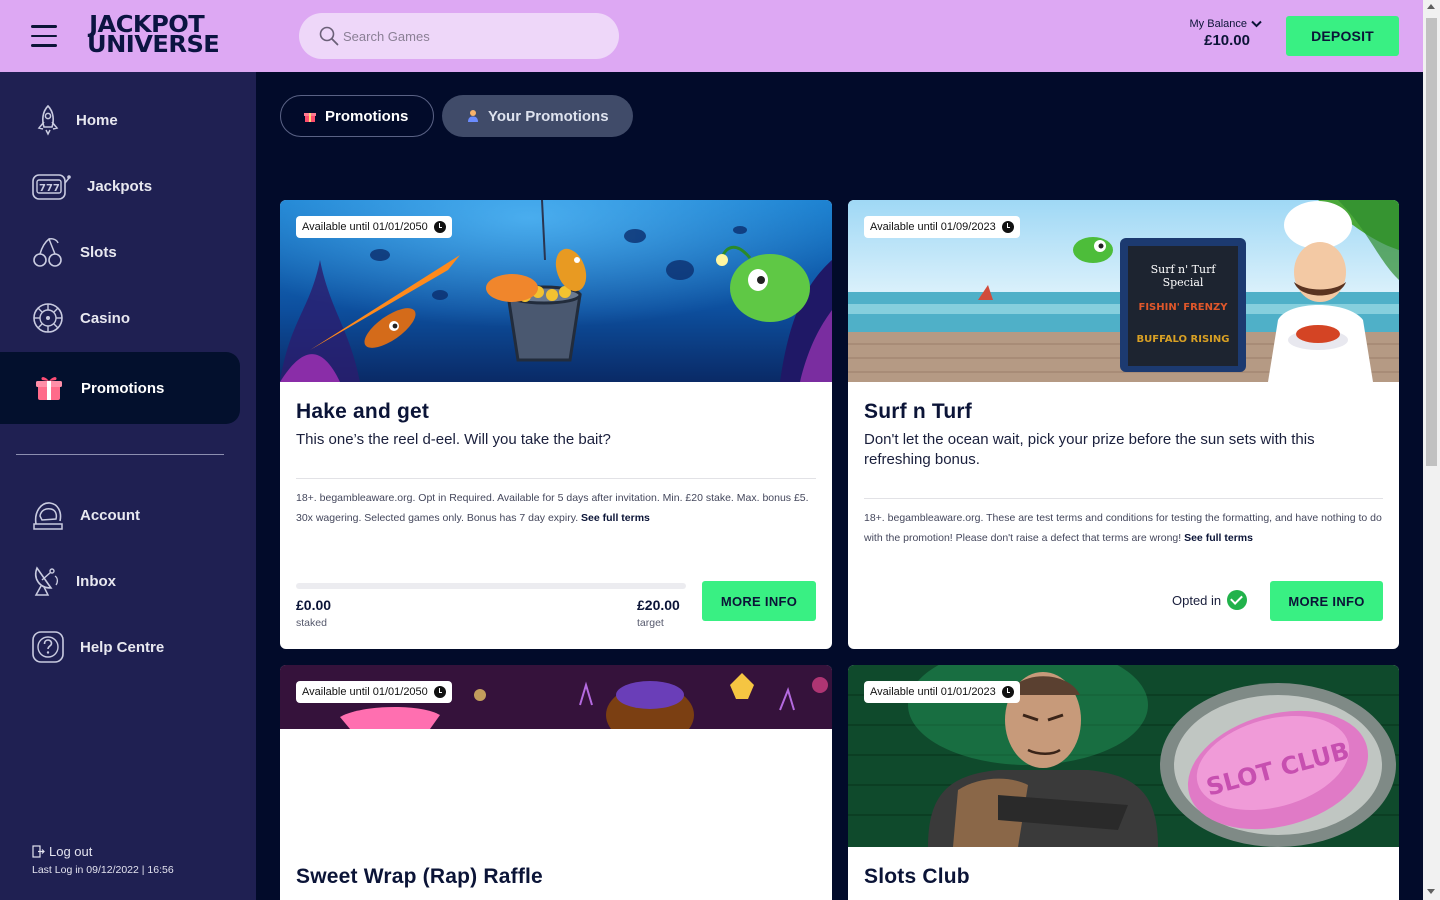 Image resolution: width=1440 pixels, height=900 pixels. I want to click on availability-badge: Available until 01/01/2023, so click(942, 692).